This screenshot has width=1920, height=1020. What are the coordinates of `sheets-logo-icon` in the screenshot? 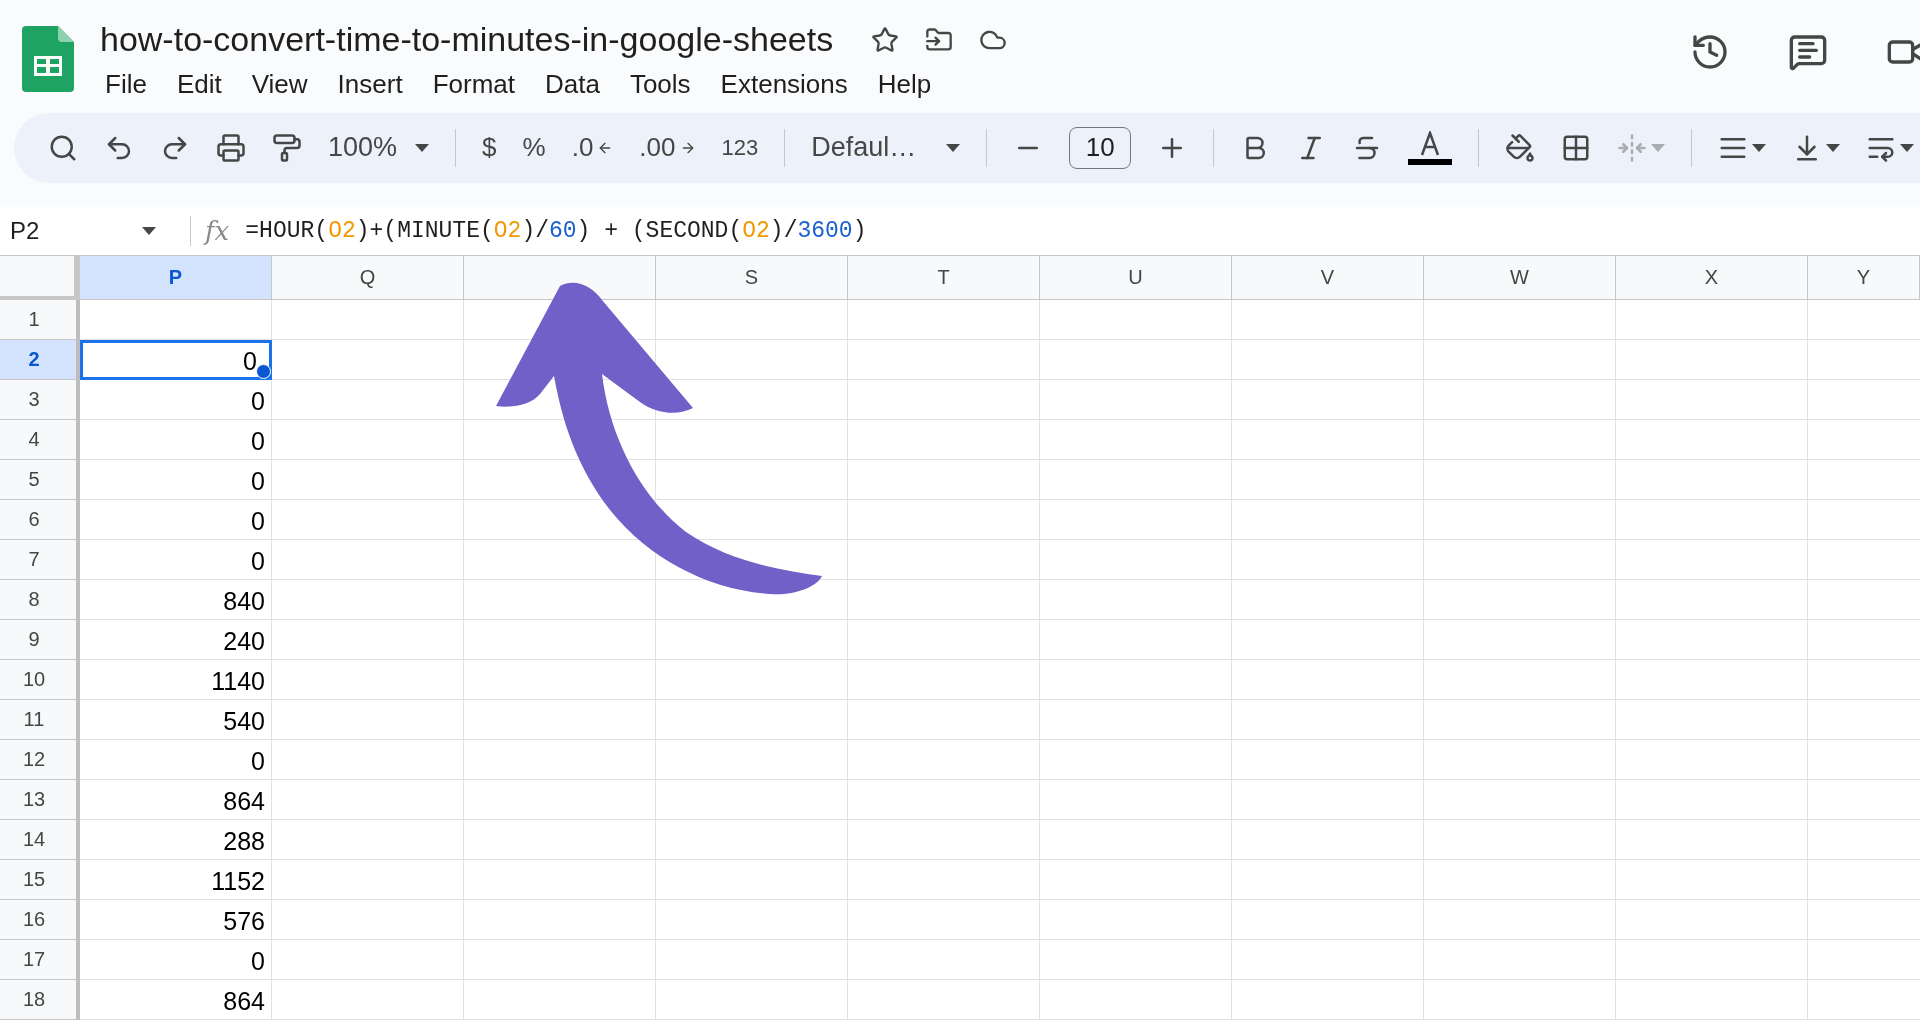 It's located at (48, 59).